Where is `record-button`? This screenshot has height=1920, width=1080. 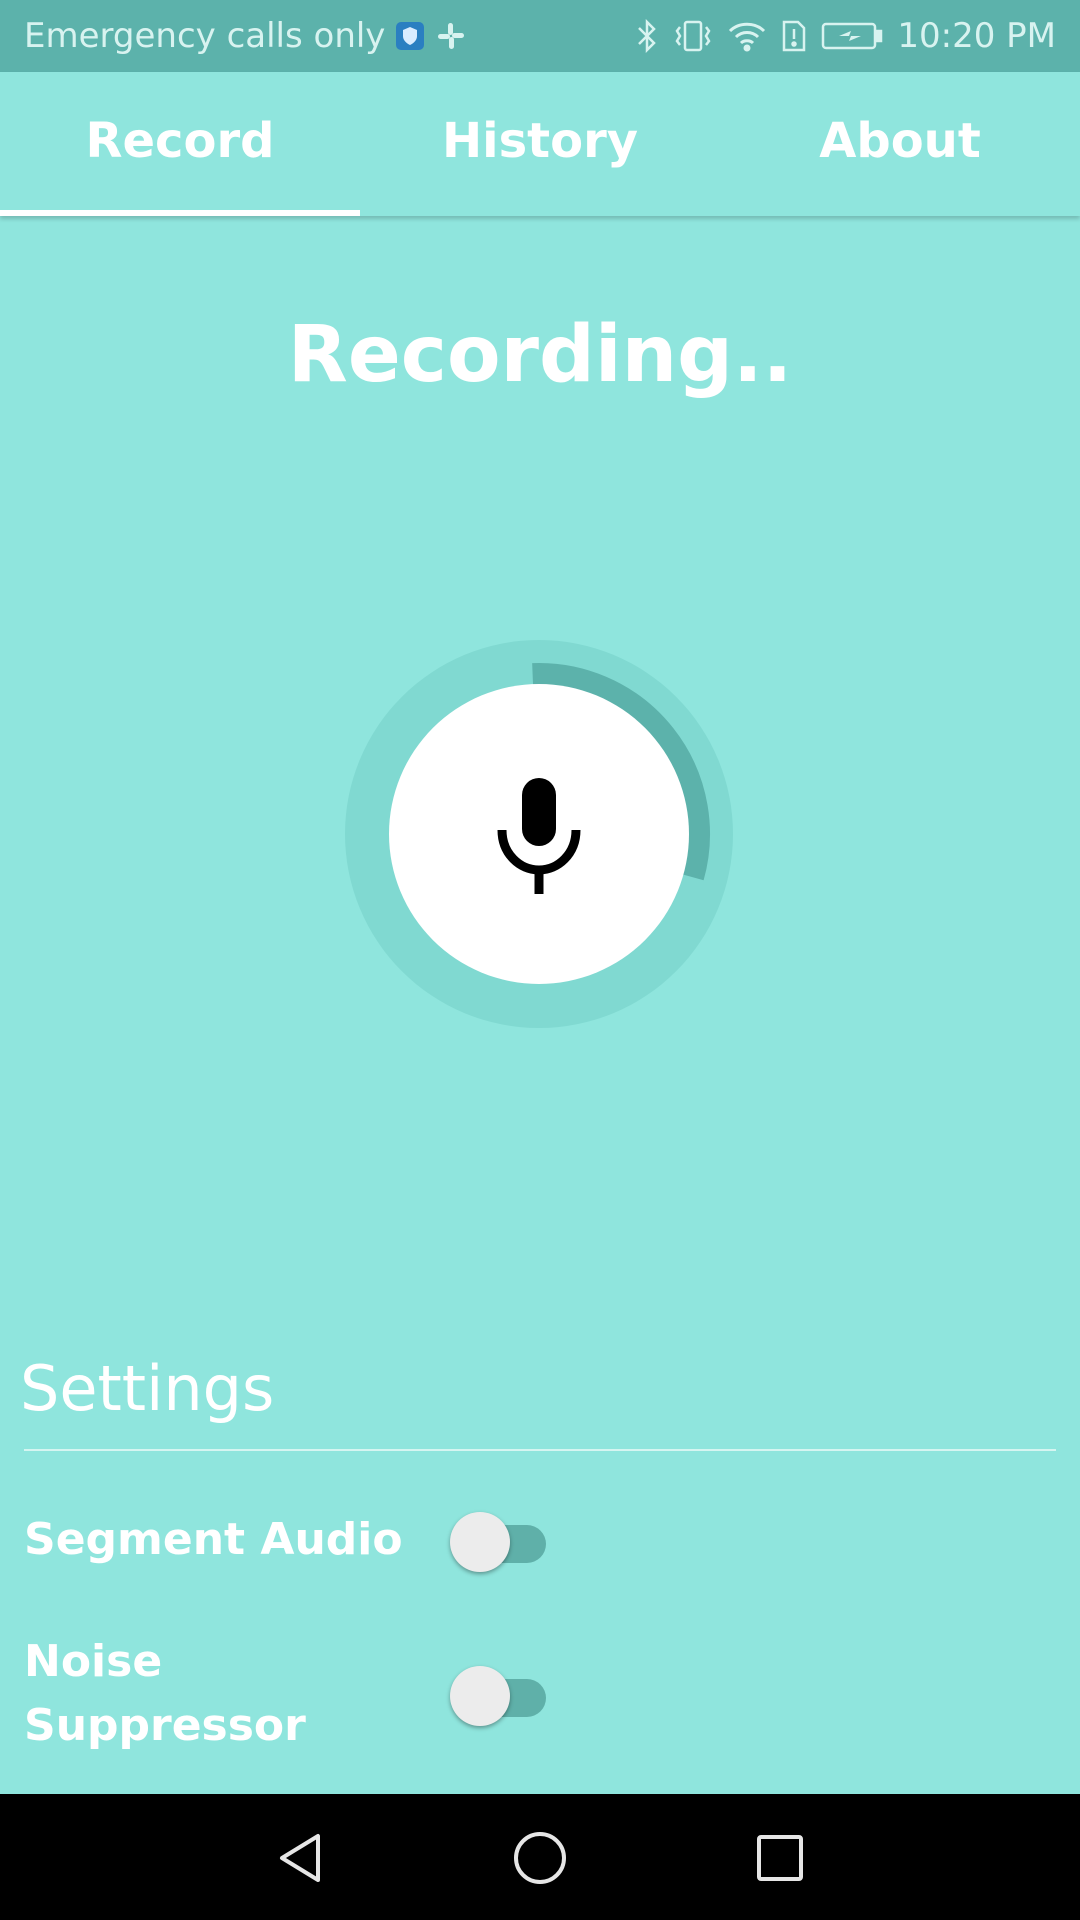
record-button is located at coordinates (539, 834).